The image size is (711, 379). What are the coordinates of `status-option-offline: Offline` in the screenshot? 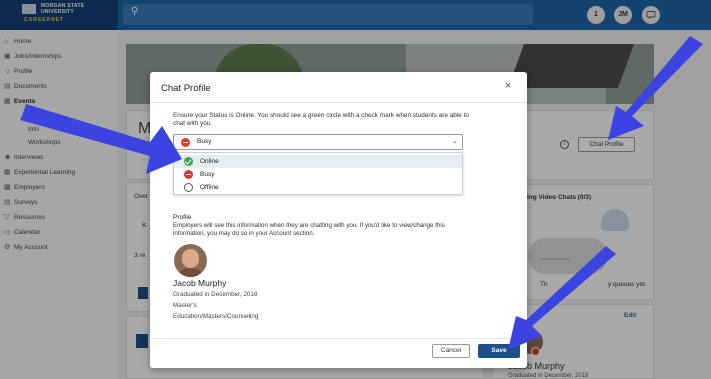 It's located at (318, 187).